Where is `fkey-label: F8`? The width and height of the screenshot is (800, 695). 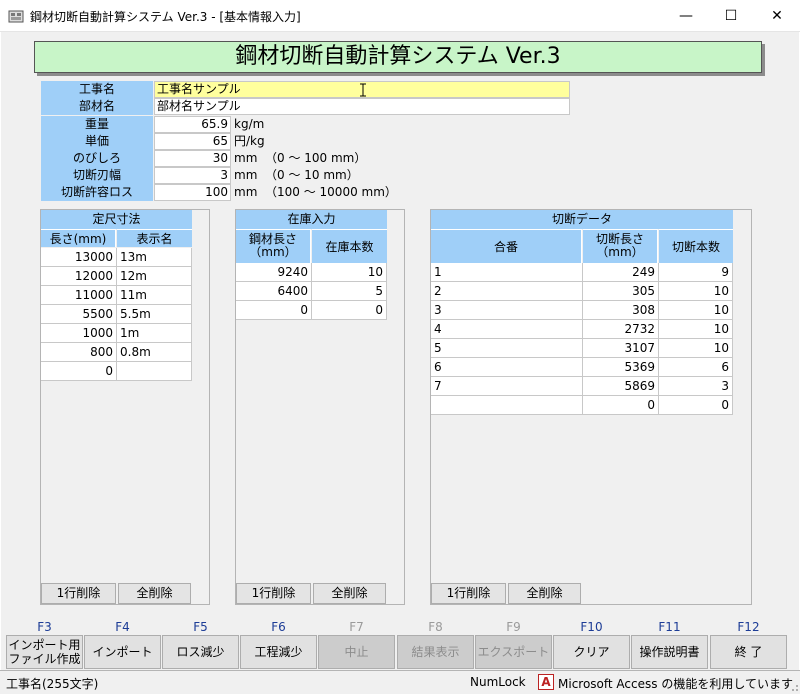
fkey-label: F8 is located at coordinates (435, 627).